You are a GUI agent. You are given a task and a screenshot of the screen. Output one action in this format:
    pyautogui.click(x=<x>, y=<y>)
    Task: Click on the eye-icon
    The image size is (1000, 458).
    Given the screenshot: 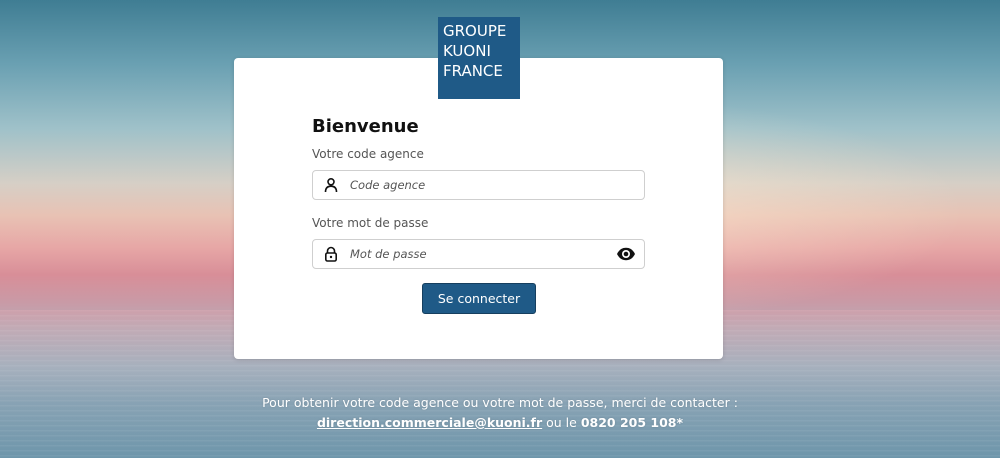 What is the action you would take?
    pyautogui.click(x=626, y=254)
    